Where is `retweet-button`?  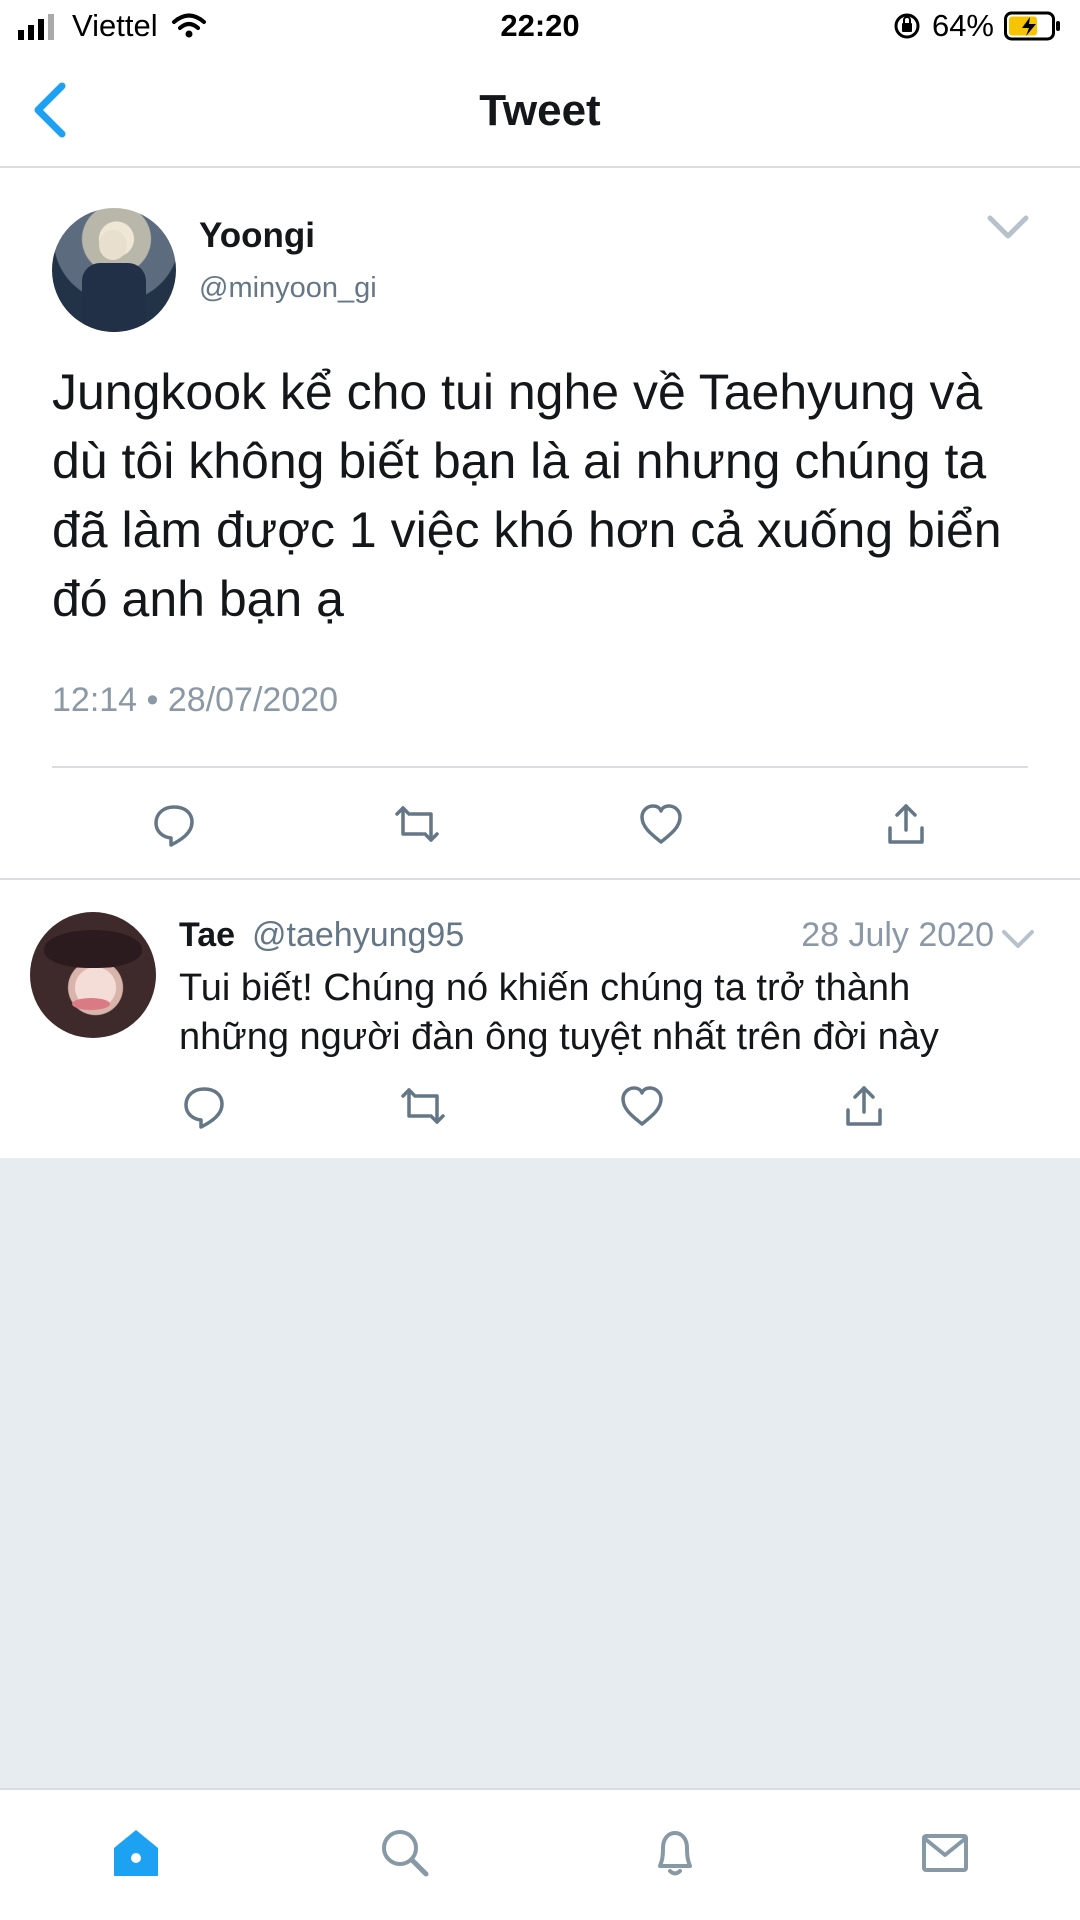 retweet-button is located at coordinates (417, 824).